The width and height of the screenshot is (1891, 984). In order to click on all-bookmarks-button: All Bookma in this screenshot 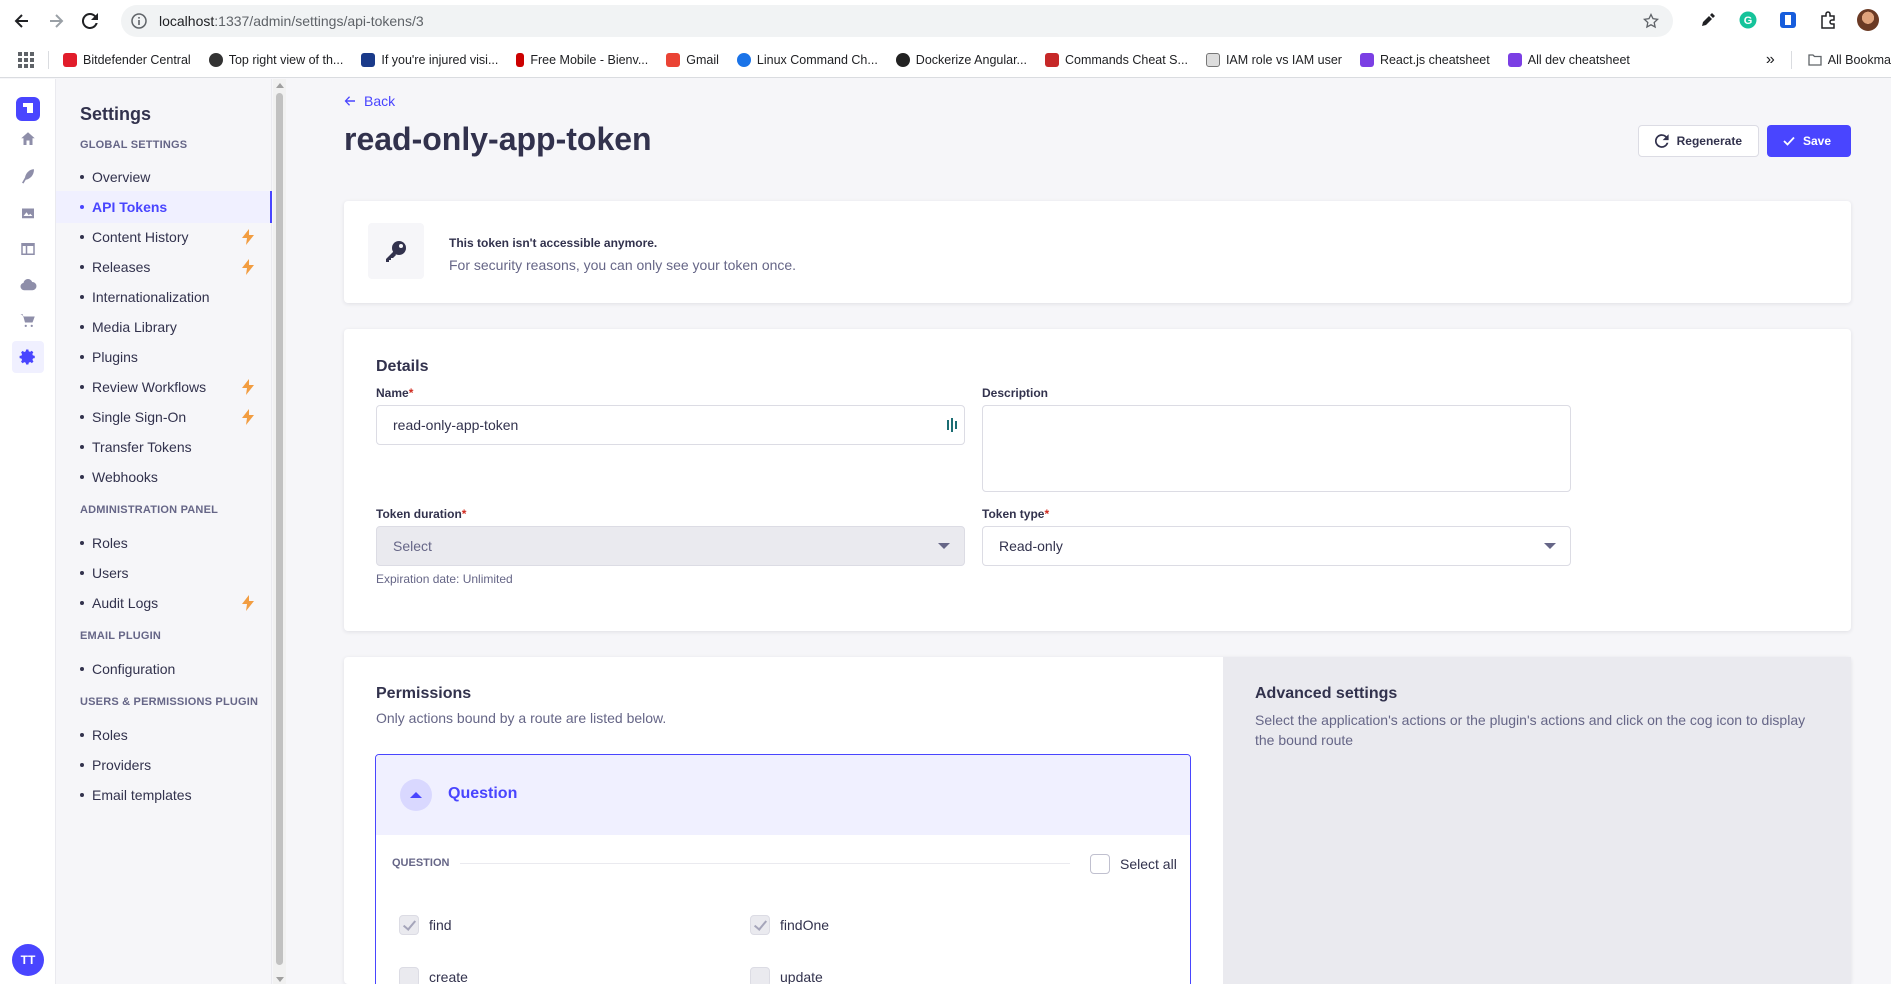, I will do `click(1849, 60)`.